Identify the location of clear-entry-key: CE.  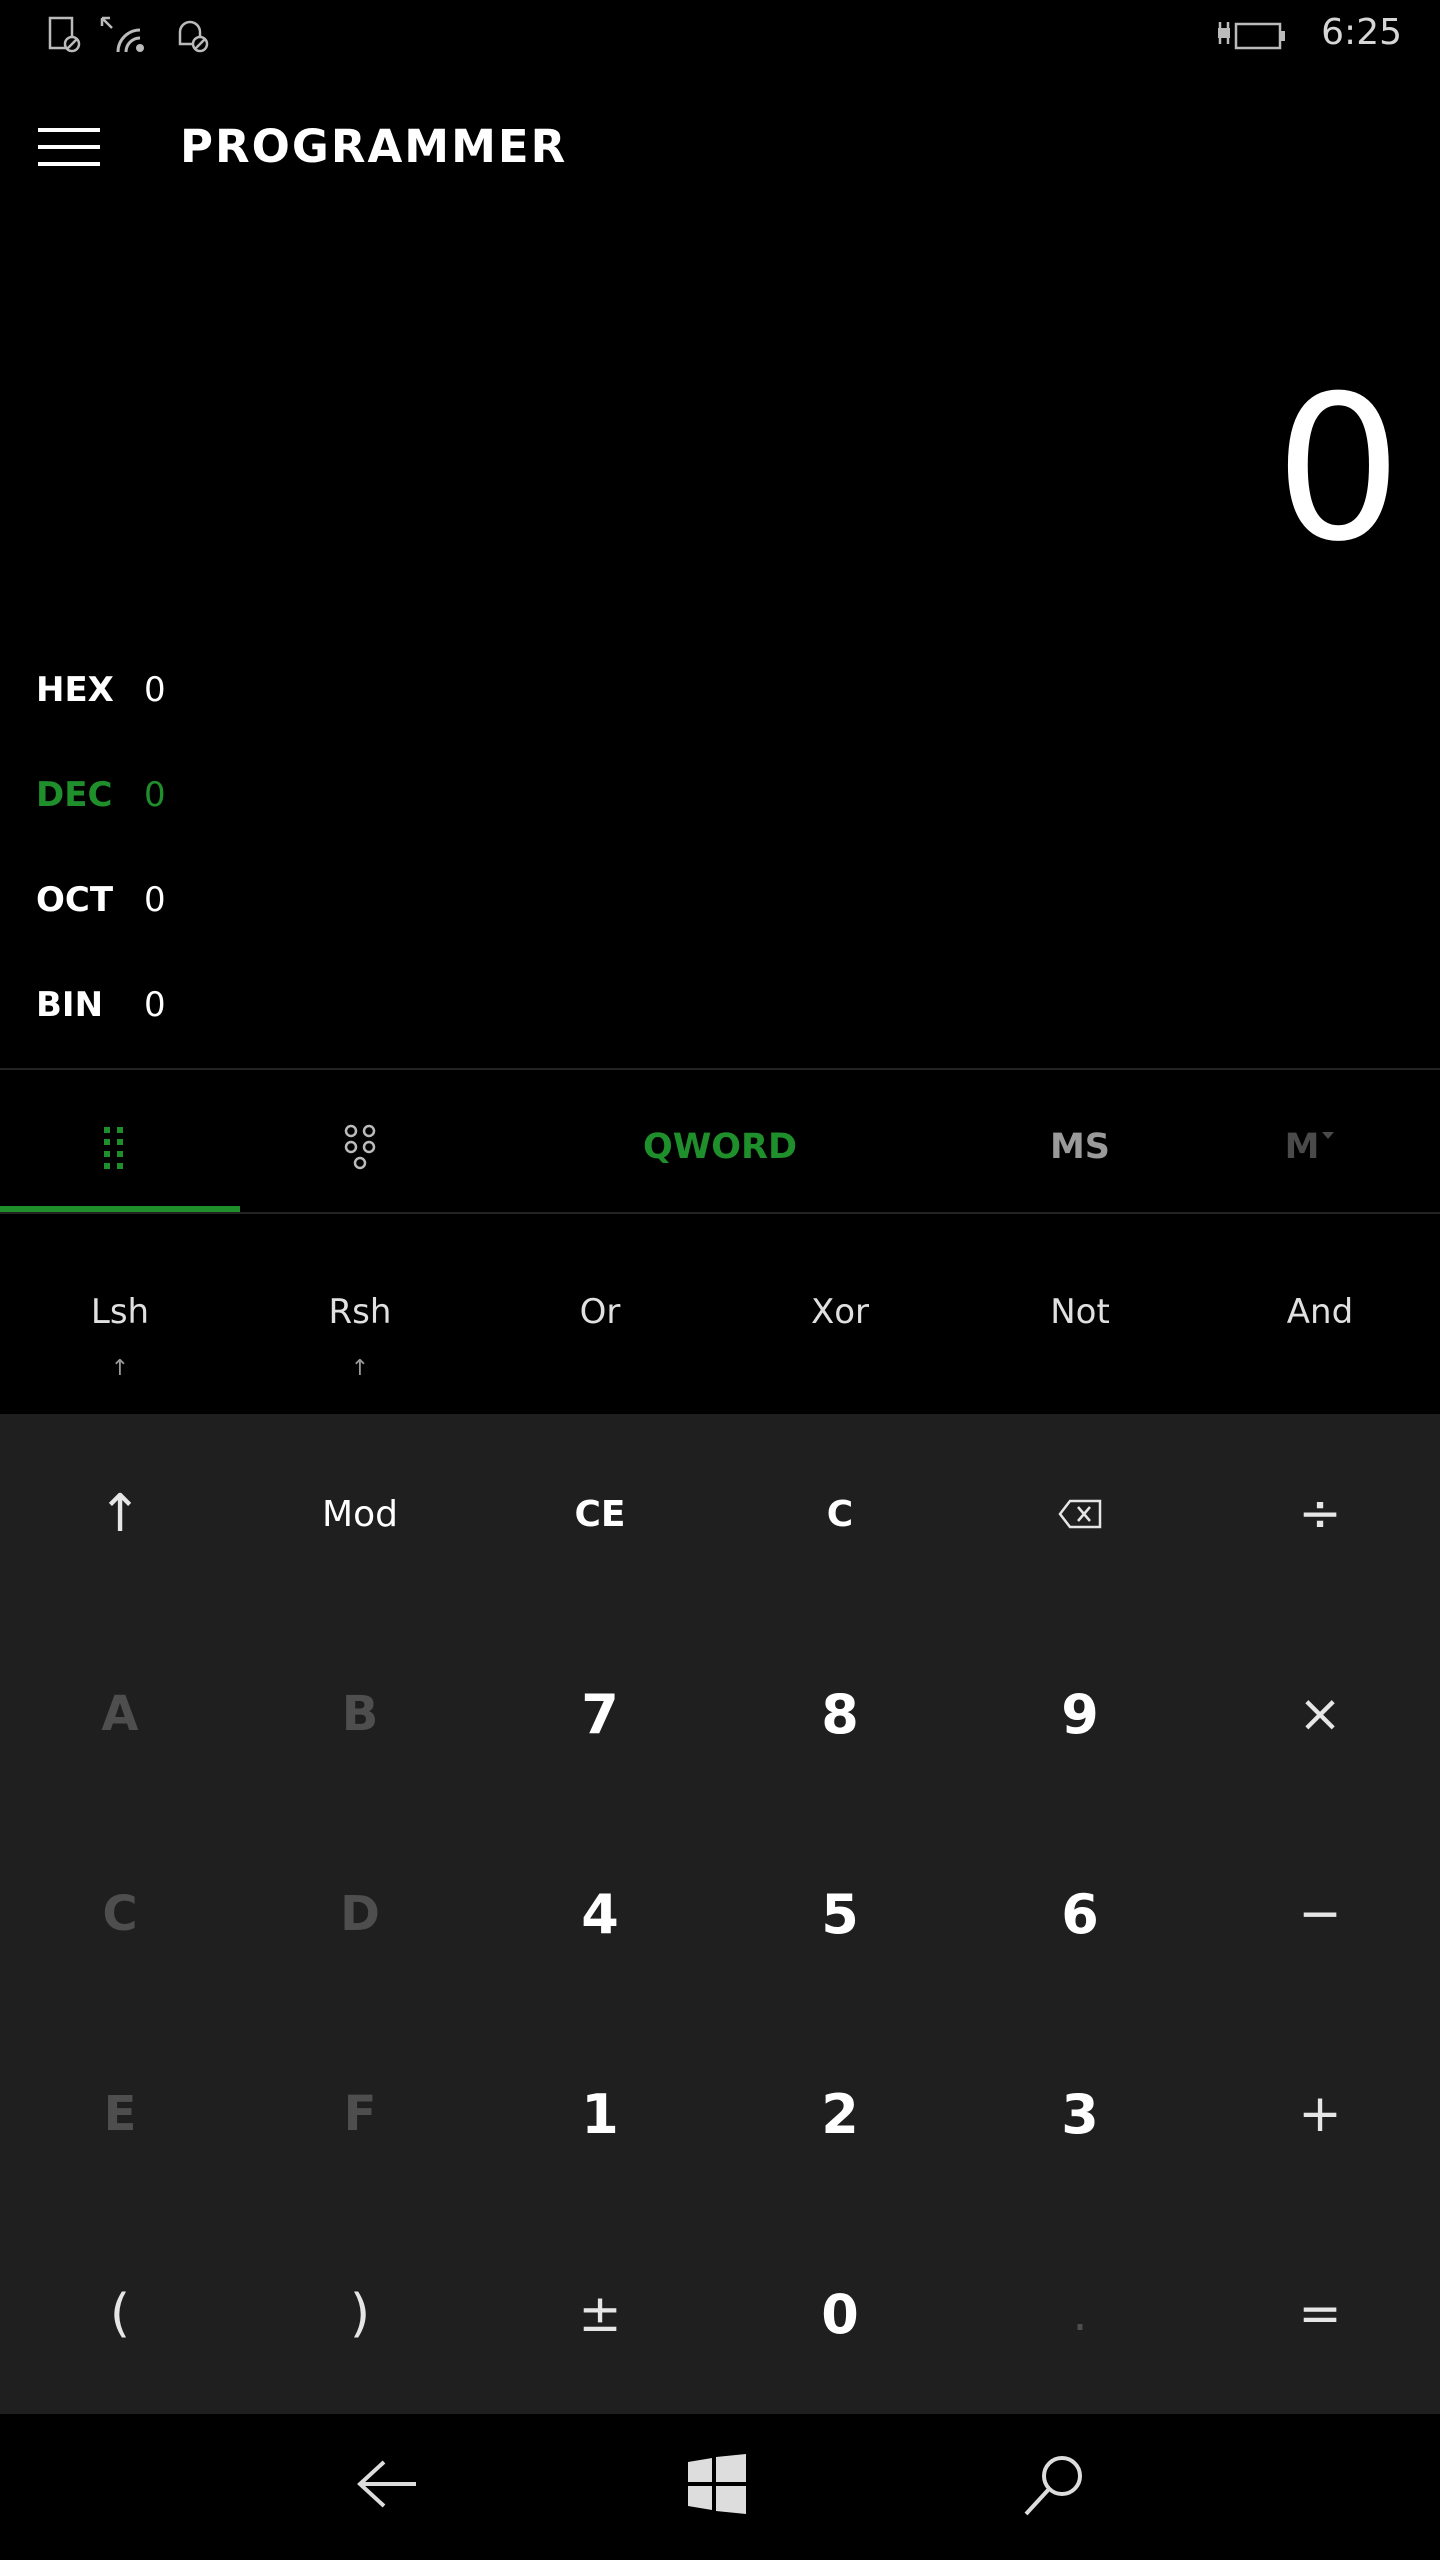
(600, 1514).